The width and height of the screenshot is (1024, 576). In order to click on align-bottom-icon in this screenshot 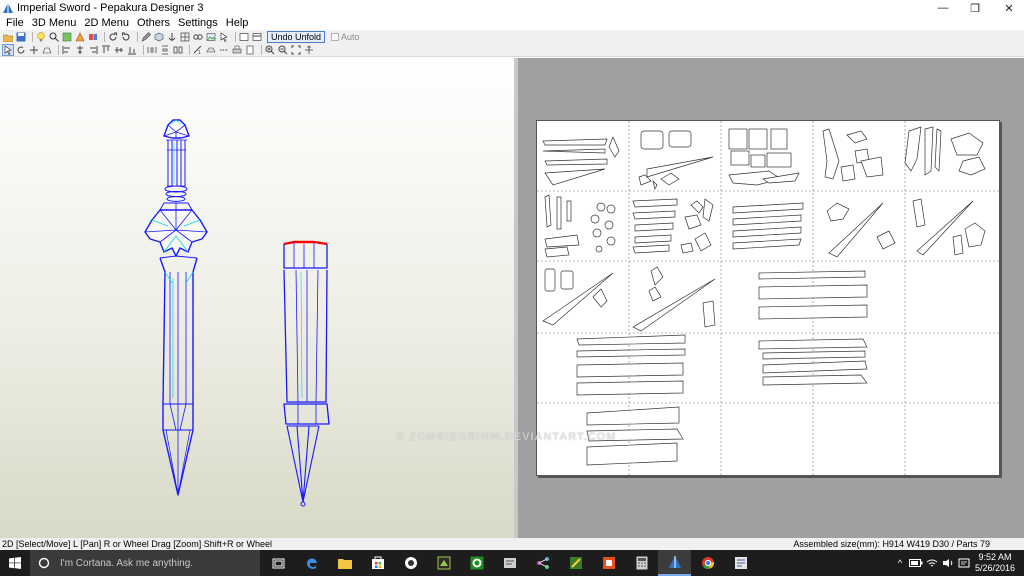, I will do `click(132, 50)`.